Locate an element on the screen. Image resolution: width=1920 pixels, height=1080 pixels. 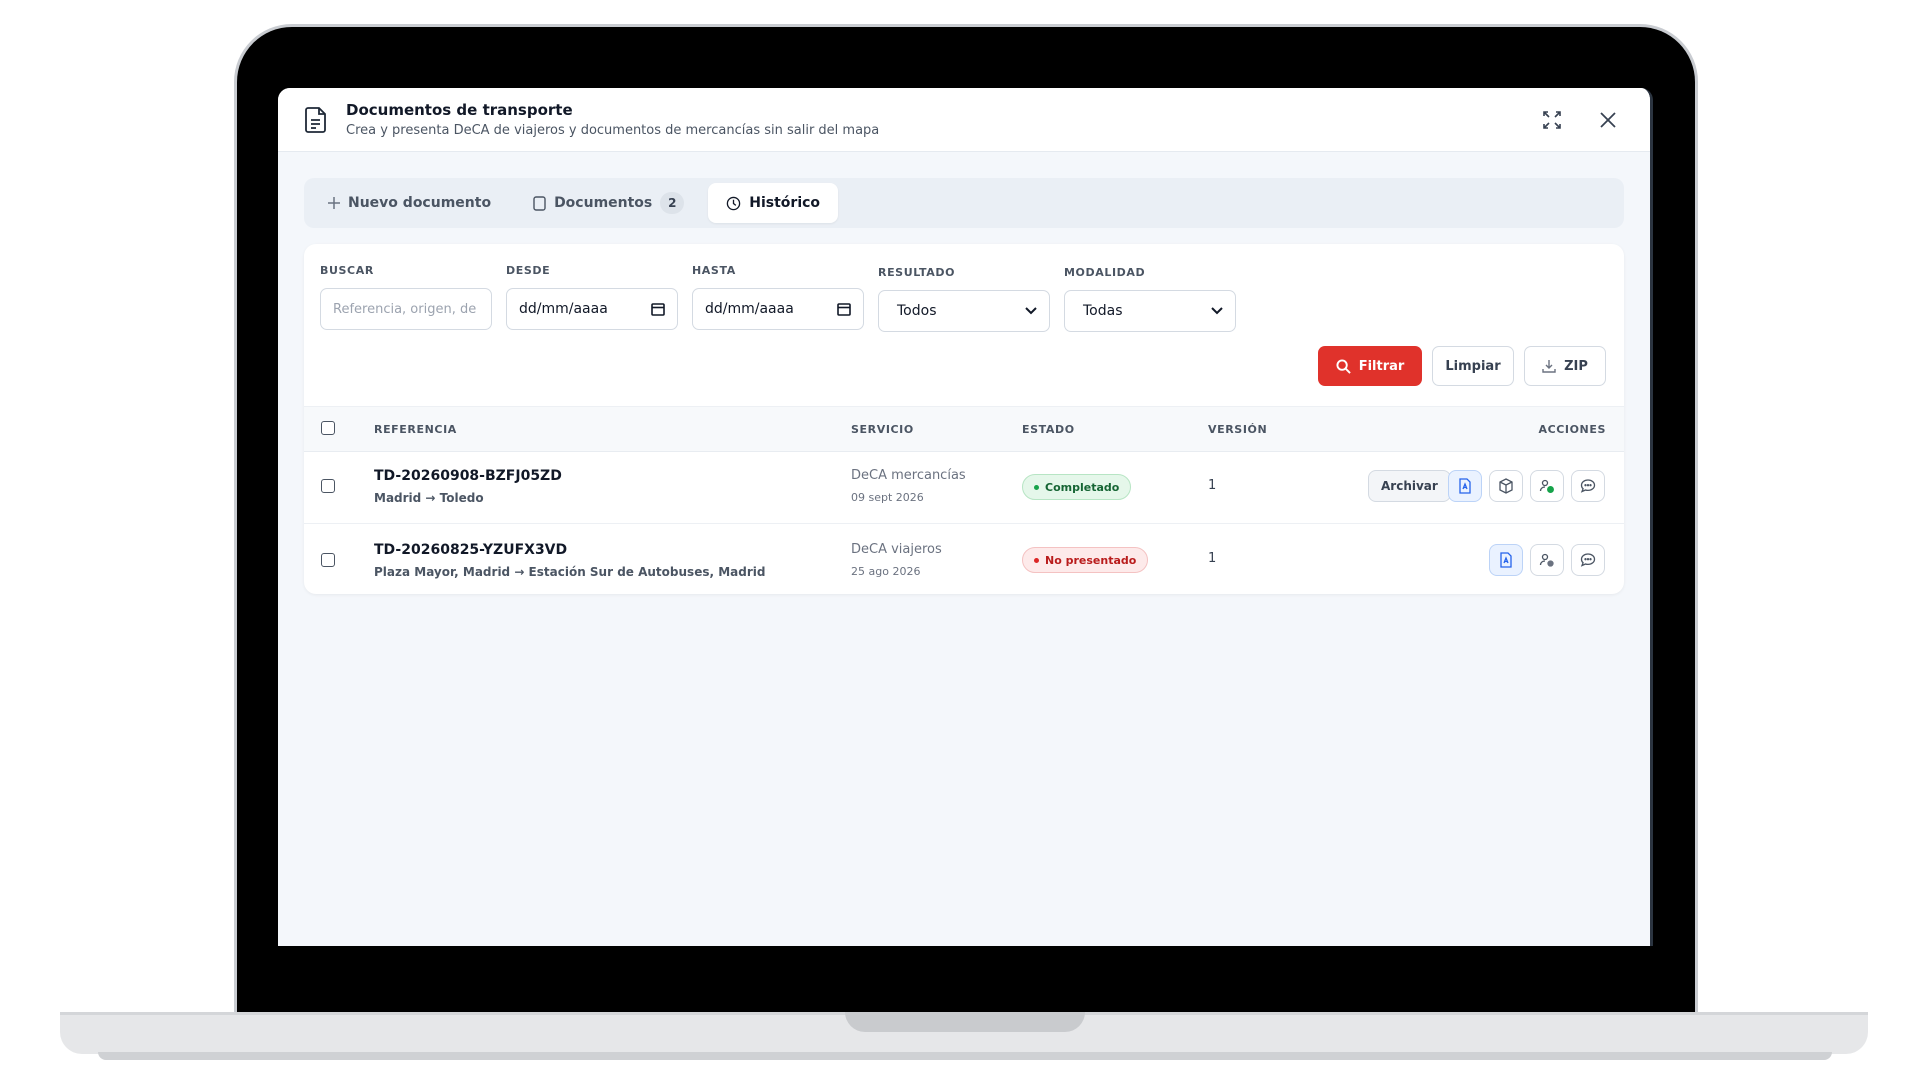
tab-documents-label: Documentos is located at coordinates (603, 203).